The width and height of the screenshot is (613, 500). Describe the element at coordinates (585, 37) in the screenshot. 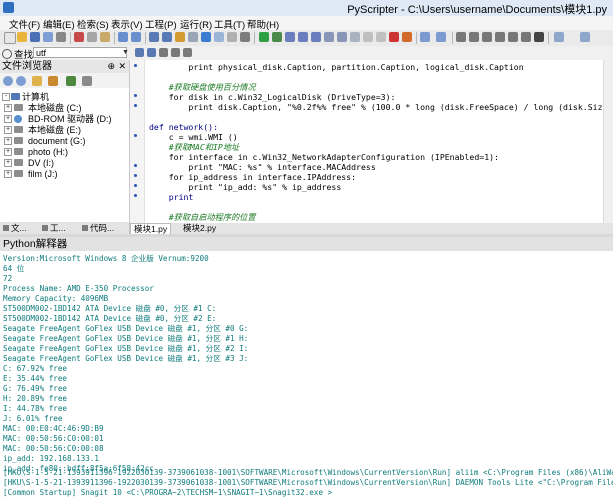

I see `view-options-icon` at that location.